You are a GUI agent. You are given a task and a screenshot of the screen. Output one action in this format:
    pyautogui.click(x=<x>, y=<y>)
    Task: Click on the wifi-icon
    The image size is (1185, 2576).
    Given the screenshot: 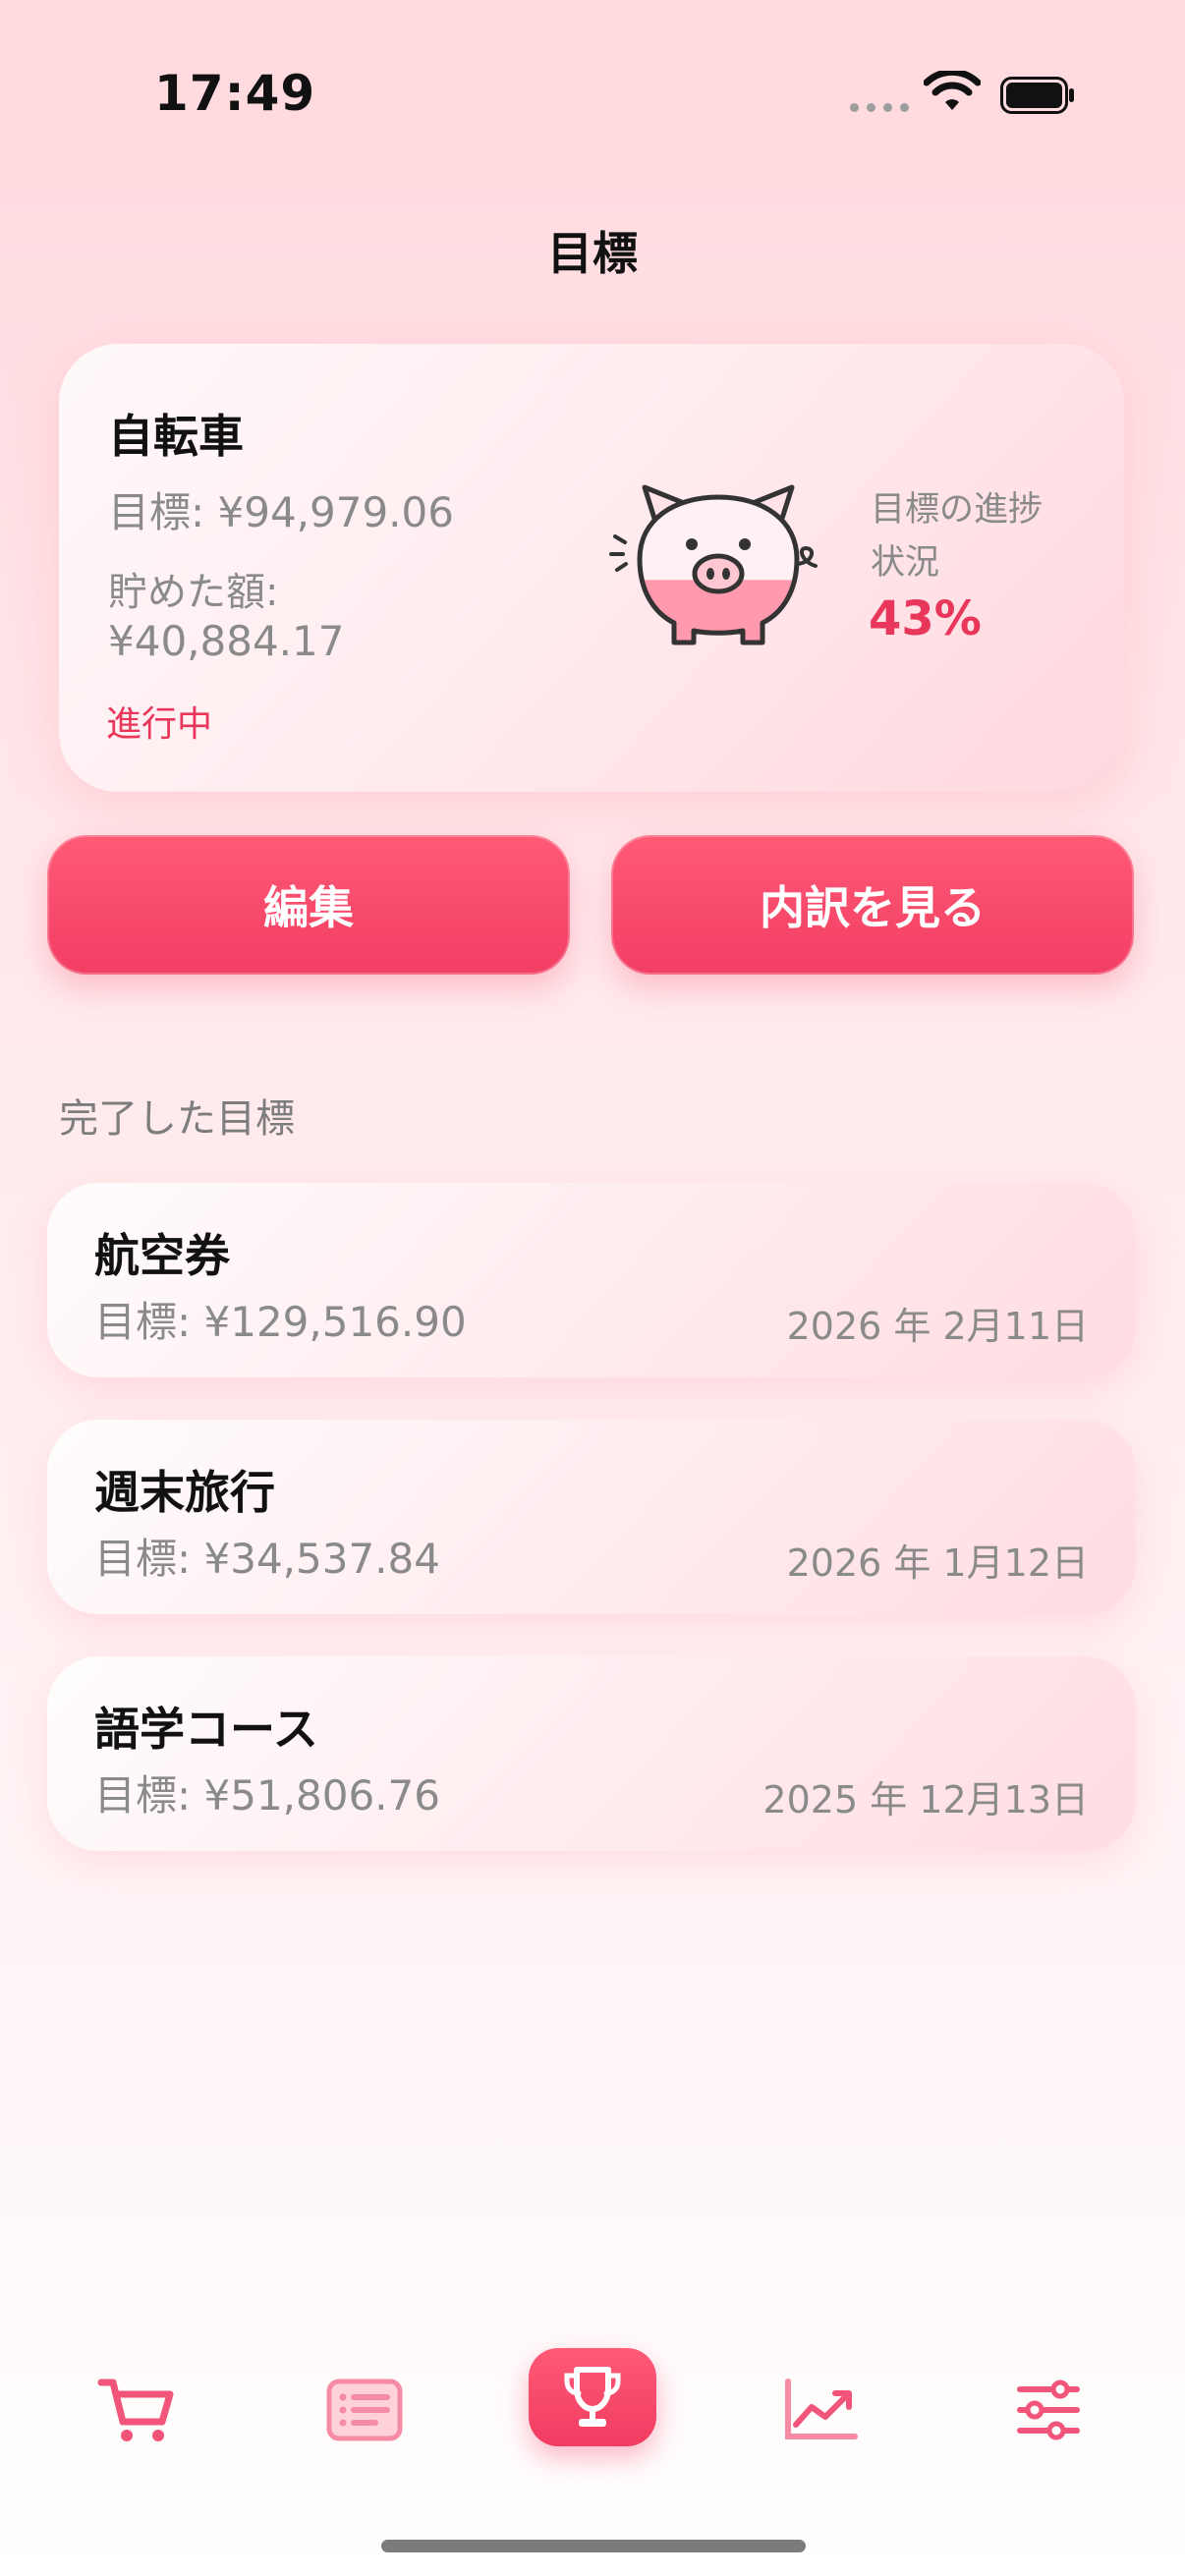 What is the action you would take?
    pyautogui.click(x=953, y=90)
    